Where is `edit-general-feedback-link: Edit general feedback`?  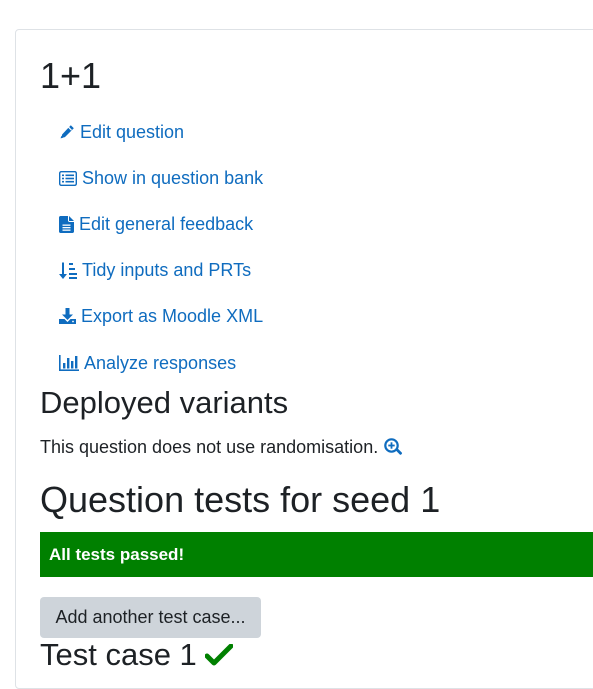 edit-general-feedback-link: Edit general feedback is located at coordinates (156, 224).